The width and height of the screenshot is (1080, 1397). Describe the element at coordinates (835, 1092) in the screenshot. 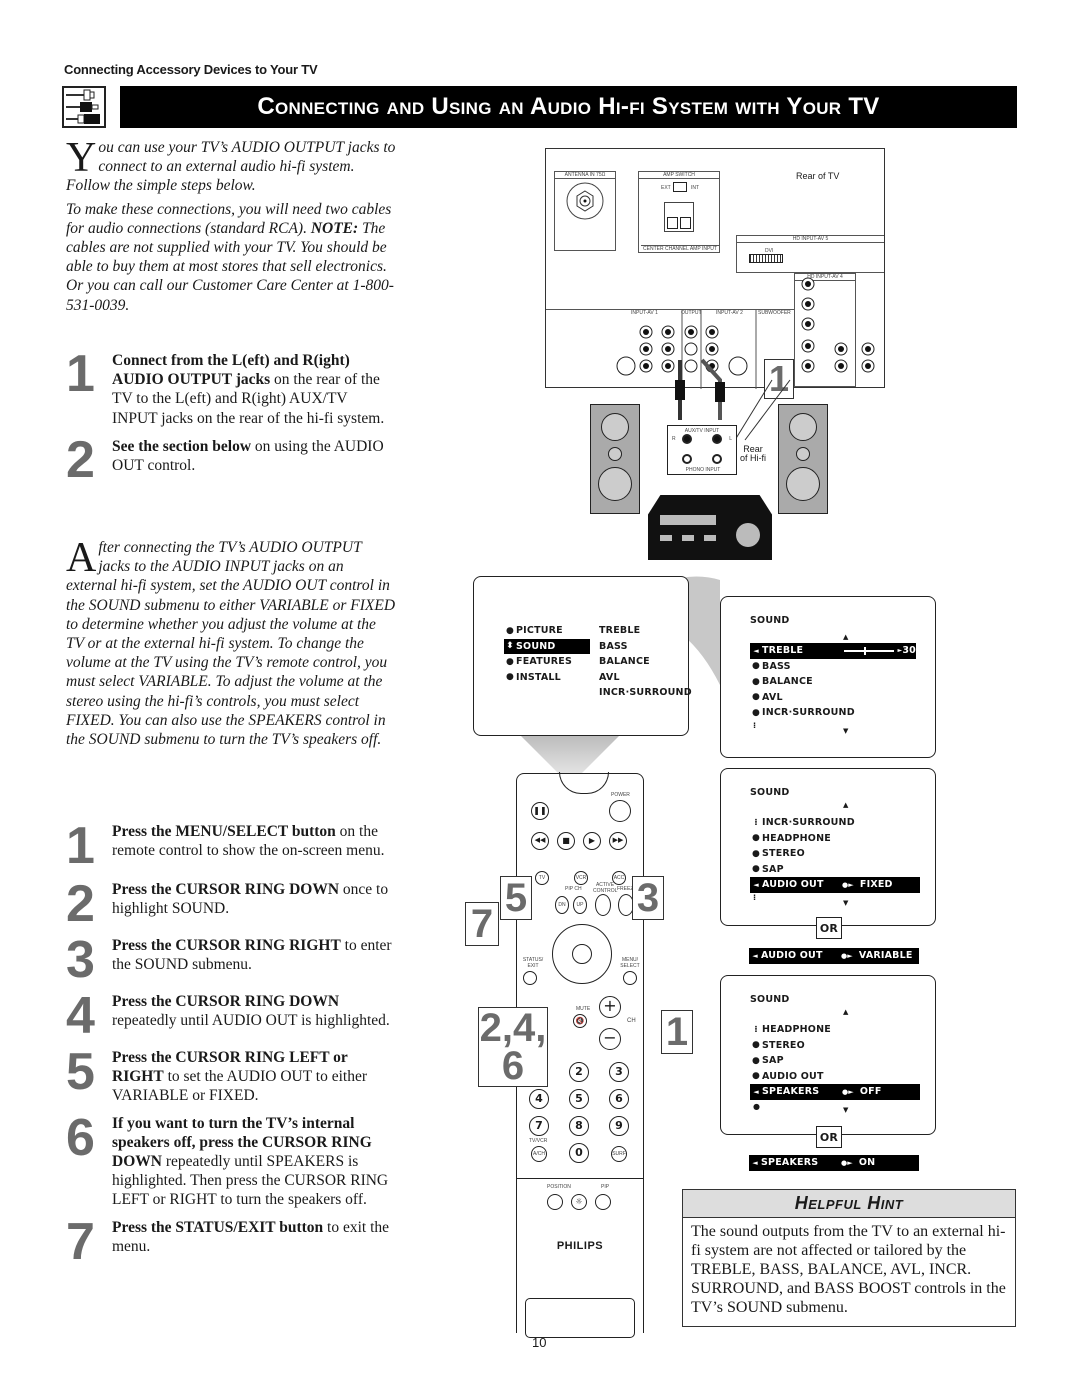

I see `menu-item-selected: ◄ SPEAKERS ●► OFF` at that location.